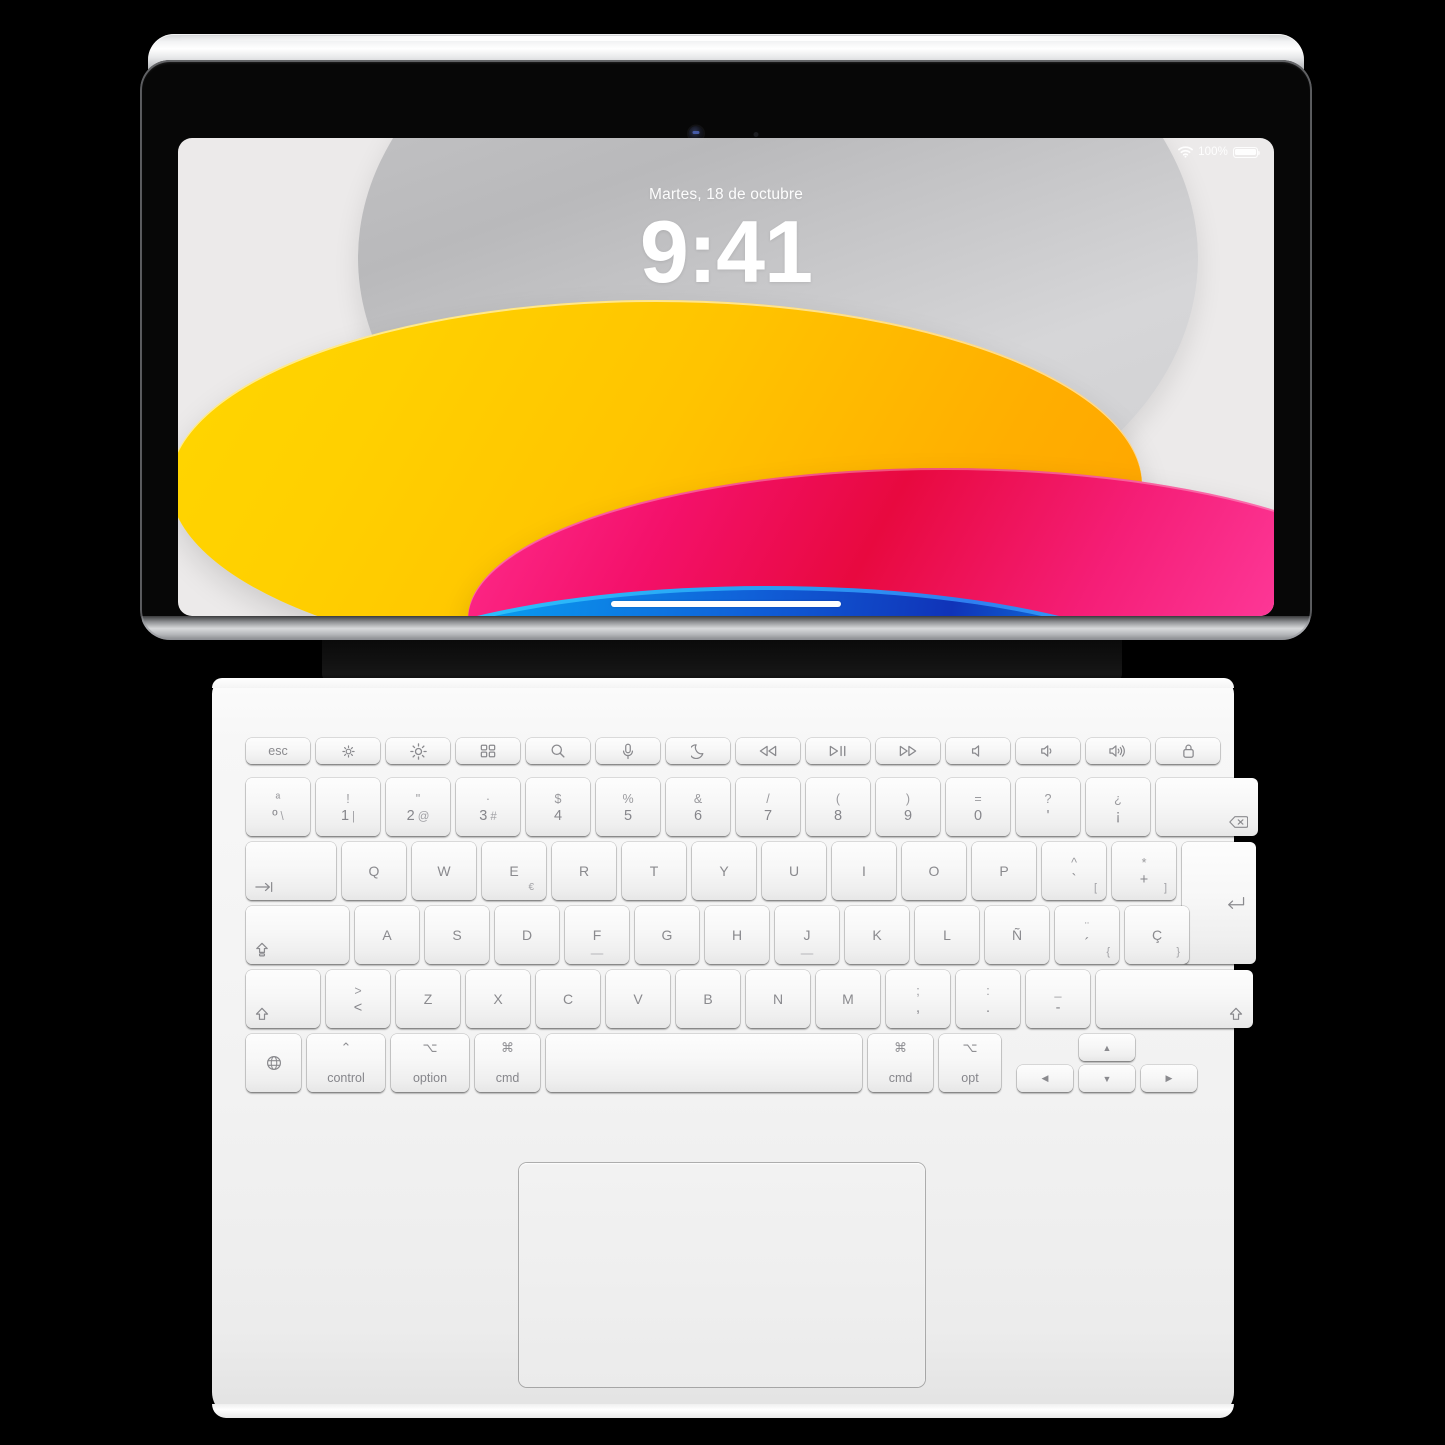 Image resolution: width=1445 pixels, height=1445 pixels. I want to click on key-control: ⌃ control, so click(346, 1063).